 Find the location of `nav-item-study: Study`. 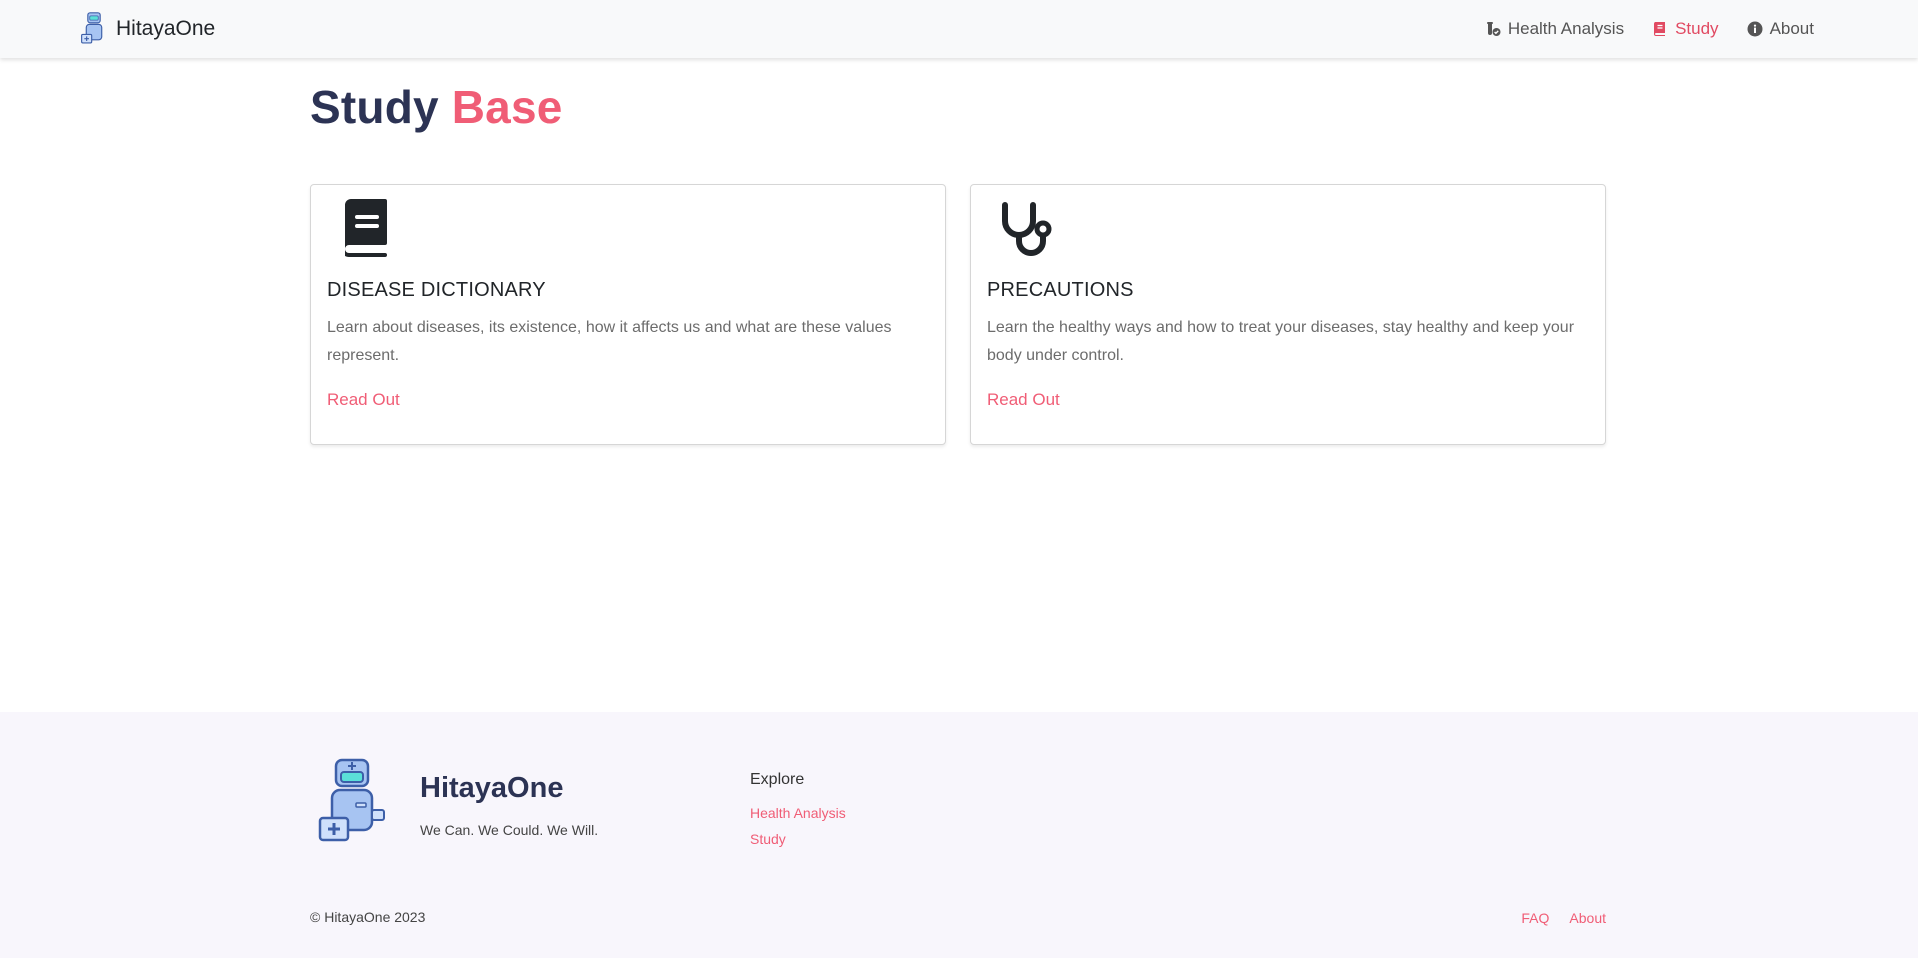

nav-item-study: Study is located at coordinates (1685, 29).